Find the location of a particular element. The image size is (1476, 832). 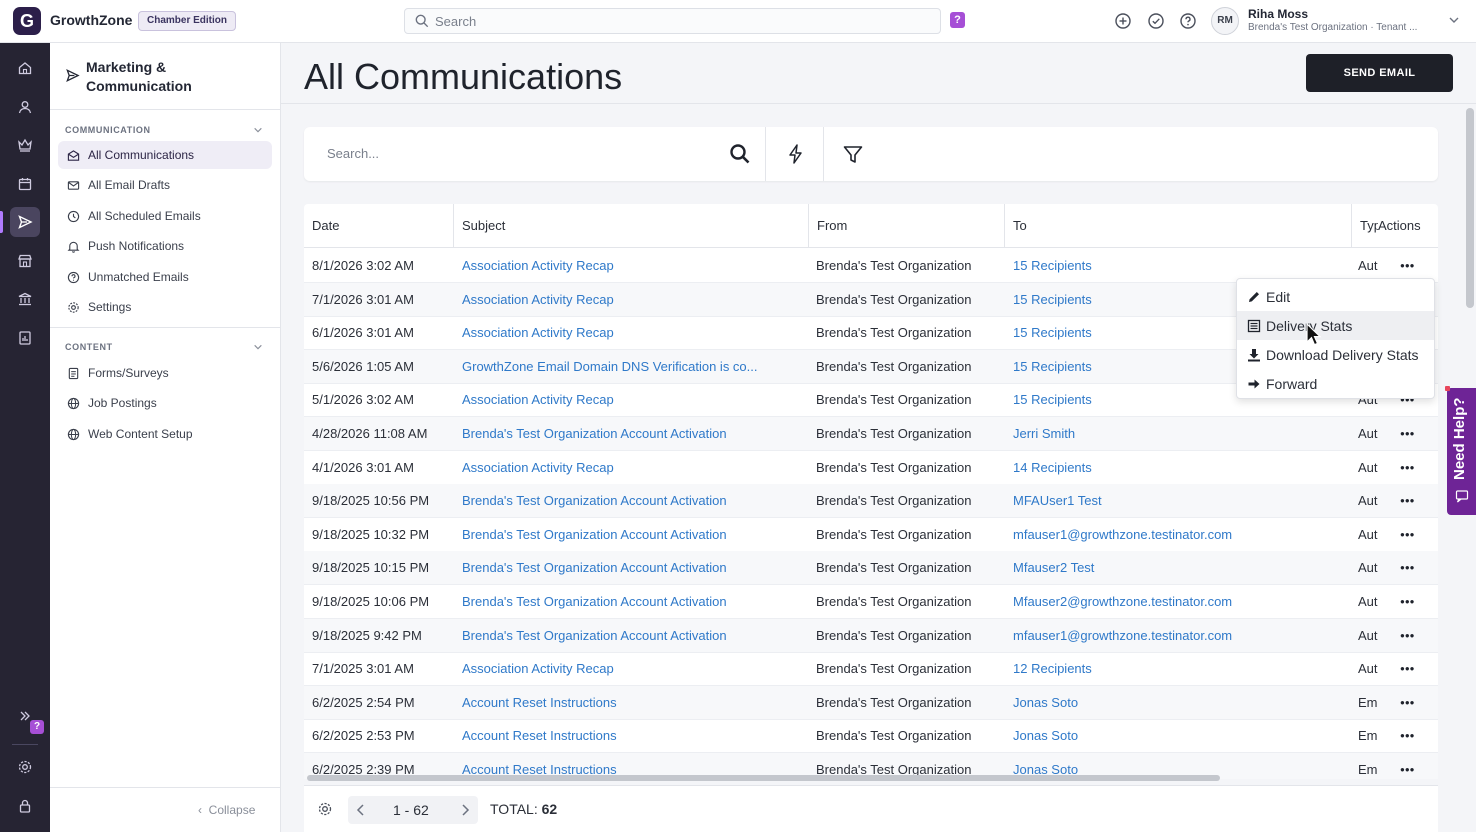

growthzone-logo: G is located at coordinates (27, 21).